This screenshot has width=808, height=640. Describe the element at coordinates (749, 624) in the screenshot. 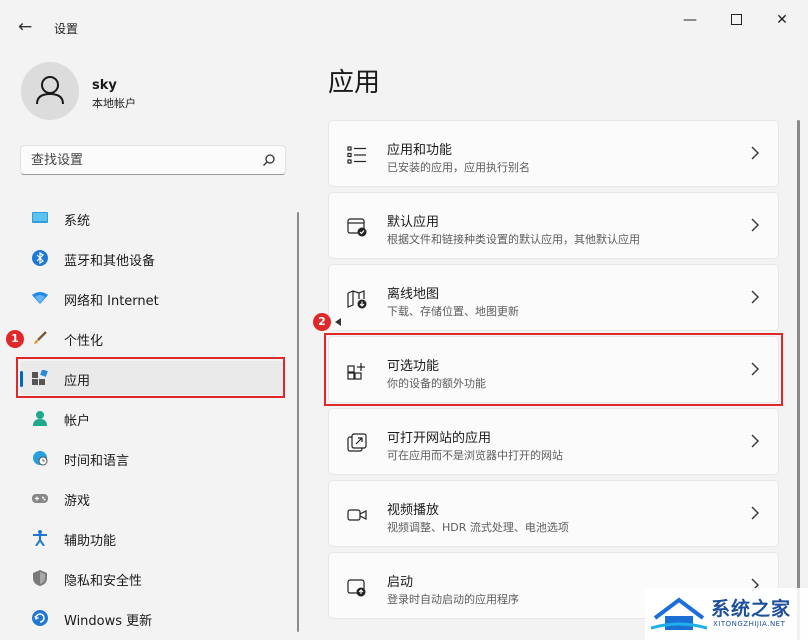

I see `watermark-sub: XITONGZHIJIA.NET` at that location.